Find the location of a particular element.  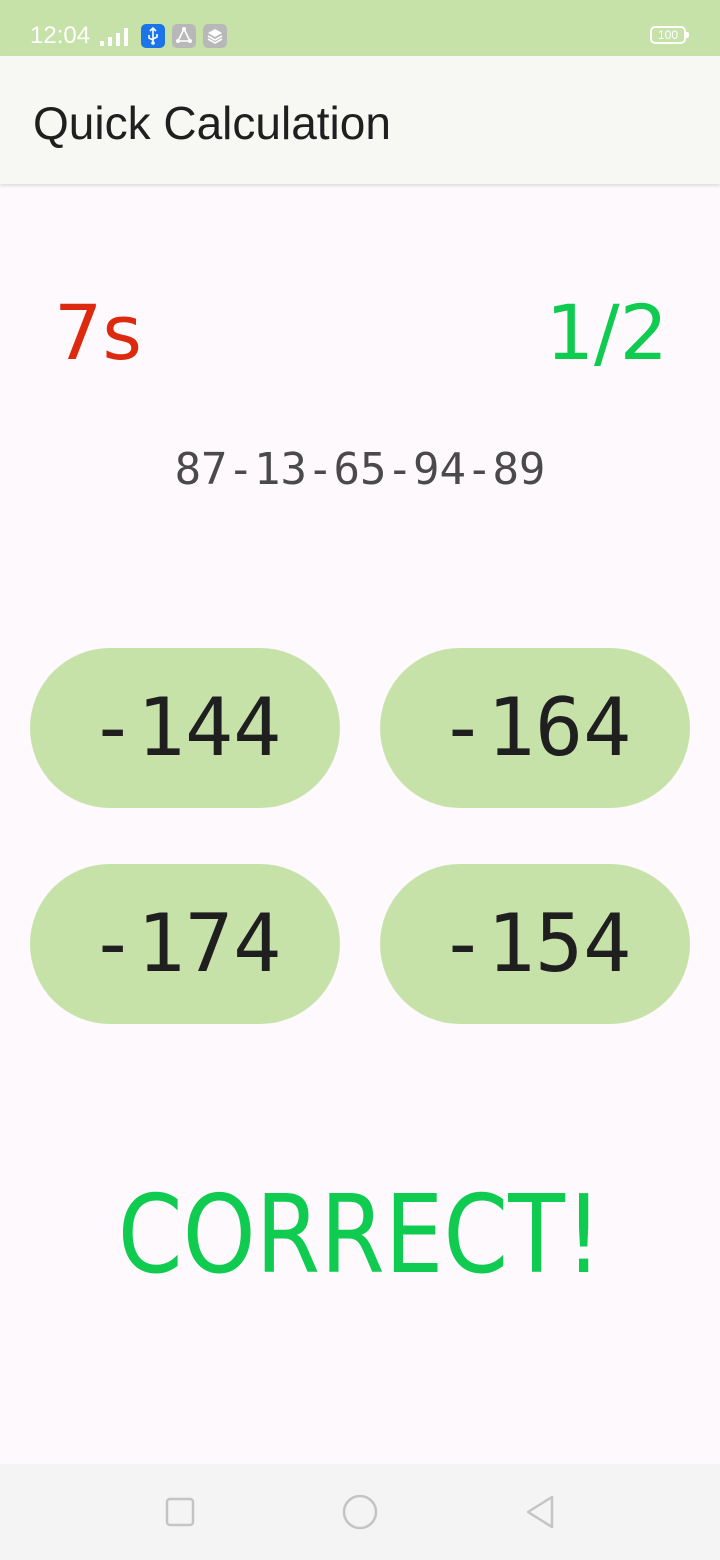

navigation-bar is located at coordinates (360, 1512).